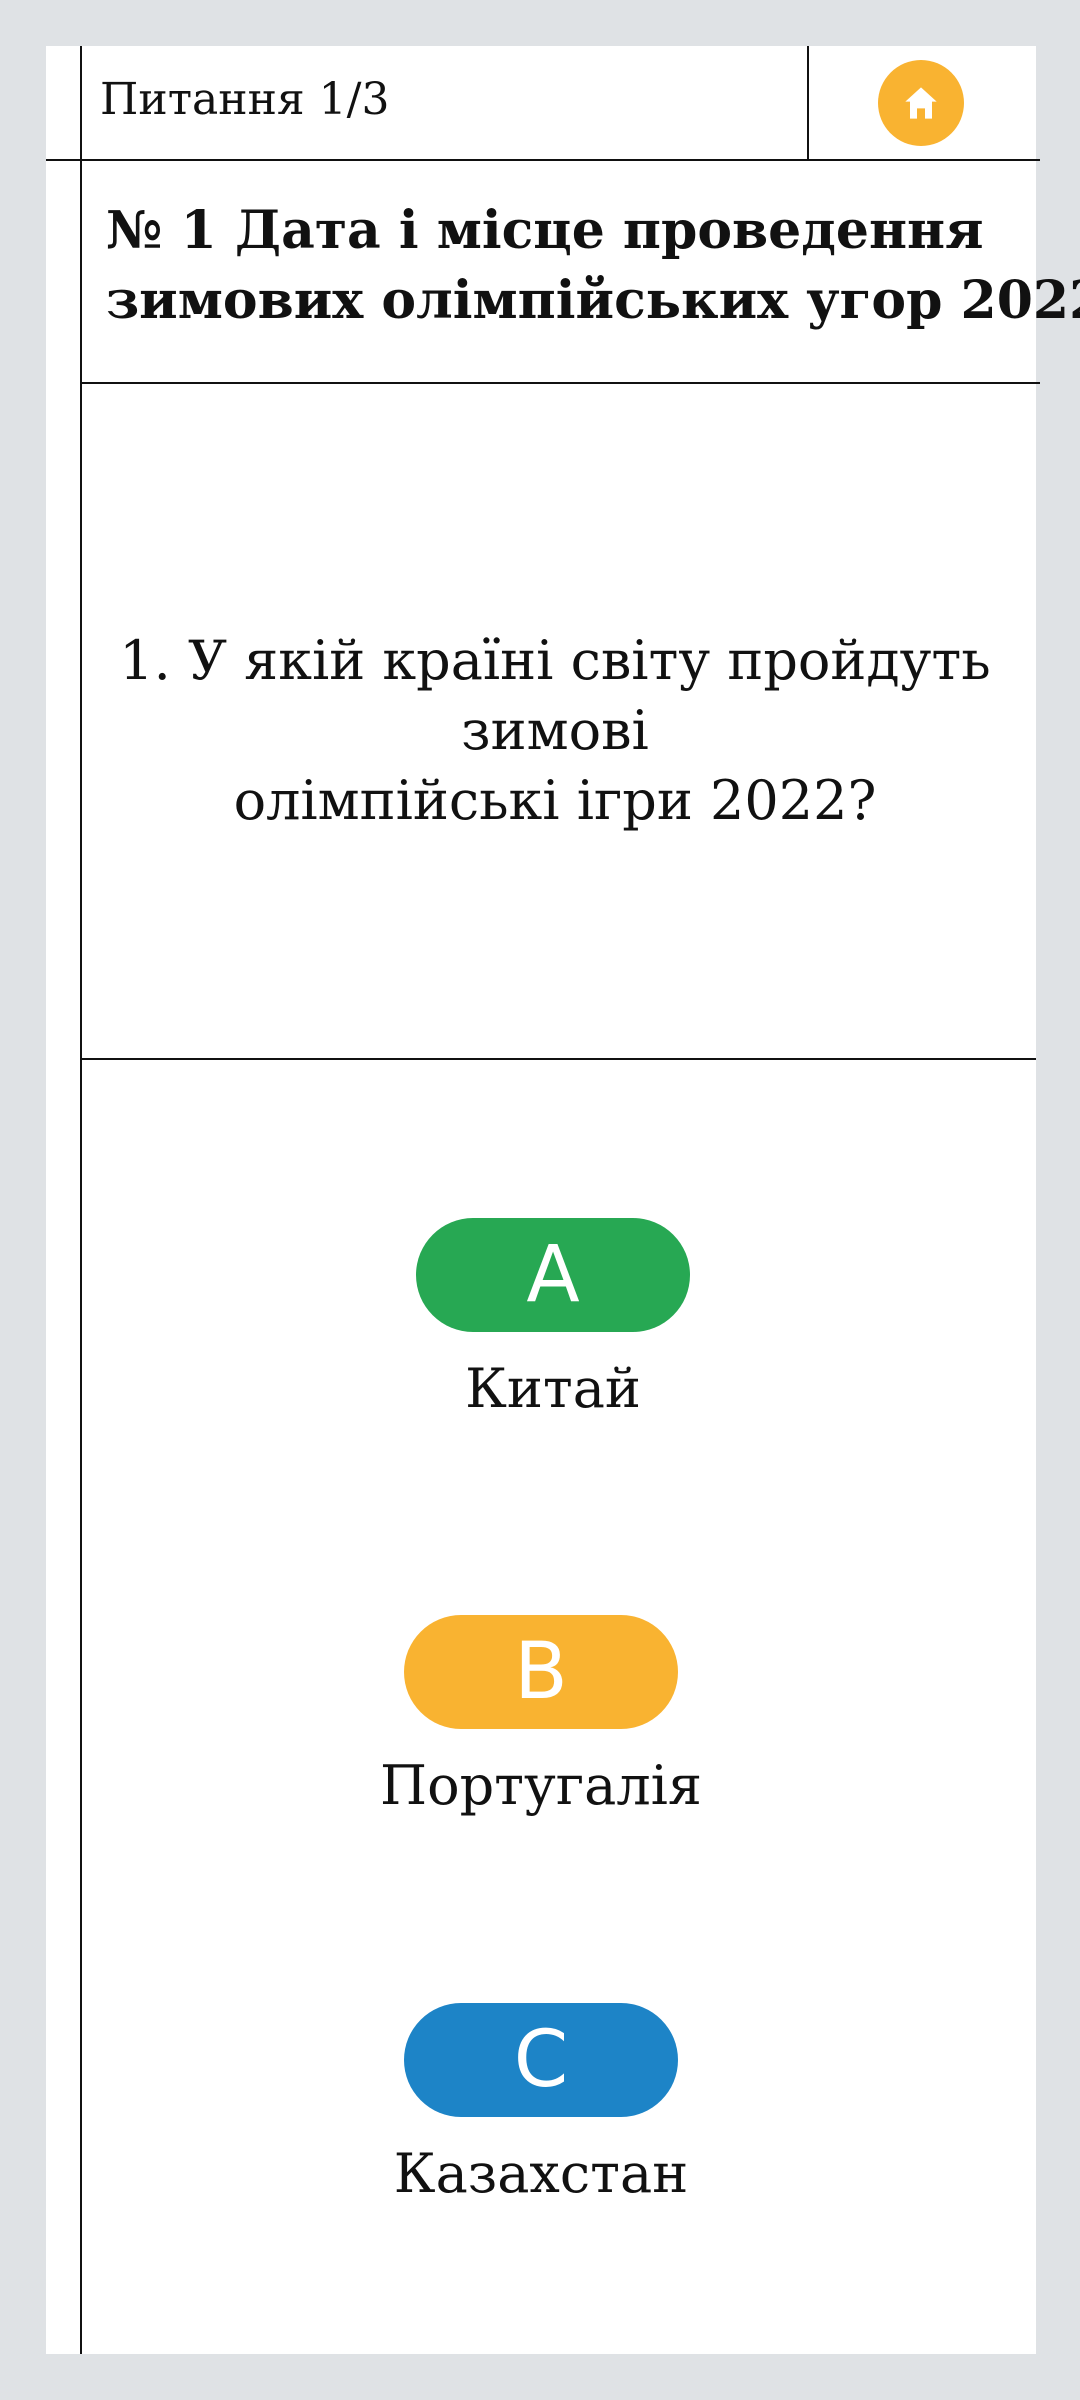 The image size is (1080, 2400). I want to click on answer-b-letter-button: B, so click(541, 1672).